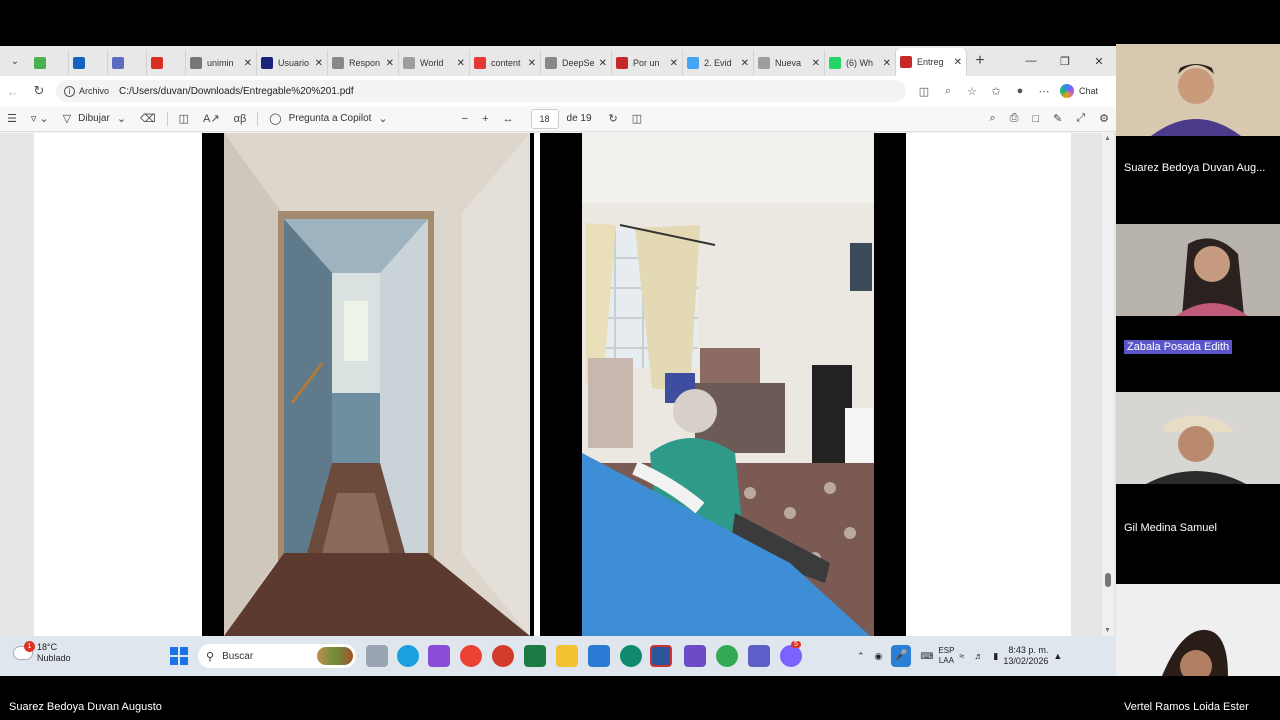  What do you see at coordinates (718, 63) in the screenshot?
I see `browser-tab: 2. Evid ✕` at bounding box center [718, 63].